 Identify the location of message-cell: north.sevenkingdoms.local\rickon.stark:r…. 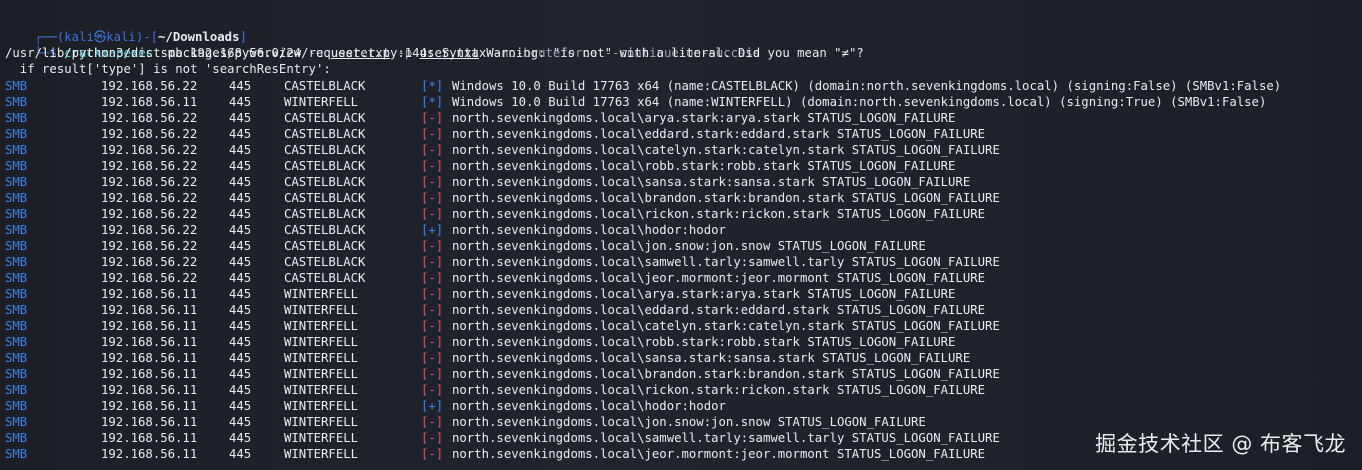
(719, 390).